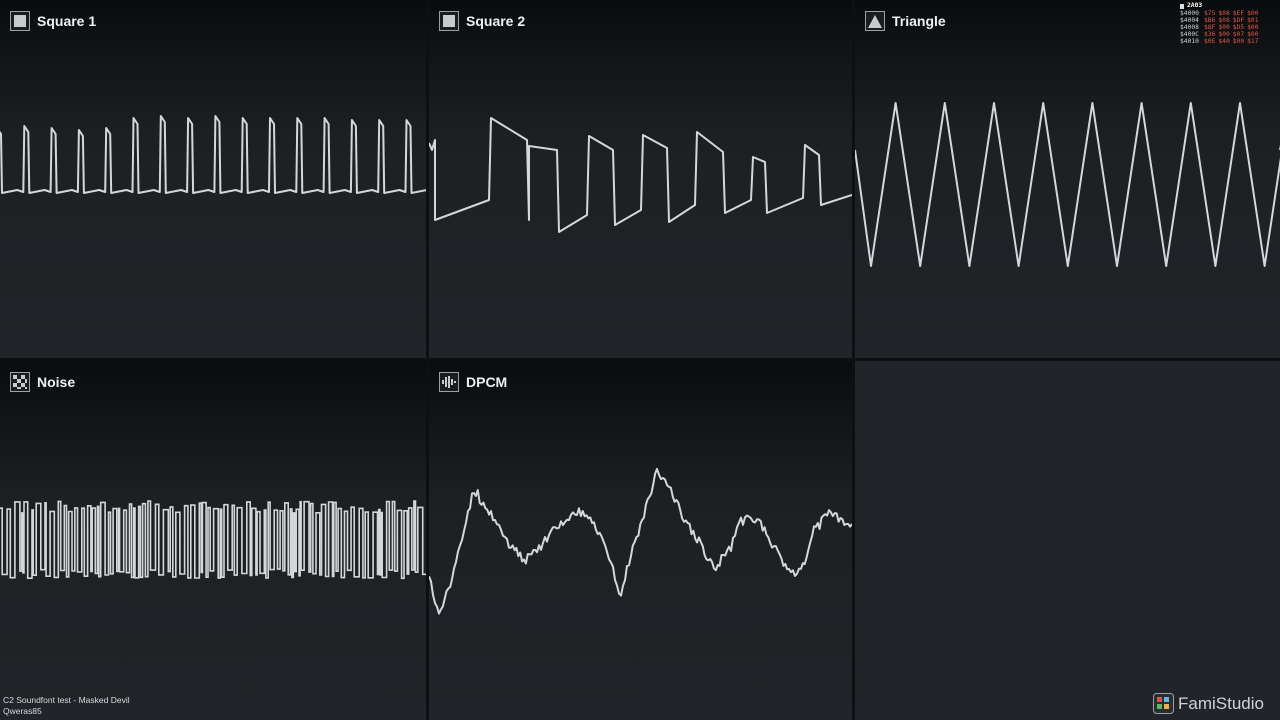 The height and width of the screenshot is (720, 1280). What do you see at coordinates (1238, 41) in the screenshot?
I see `register-value: $00` at bounding box center [1238, 41].